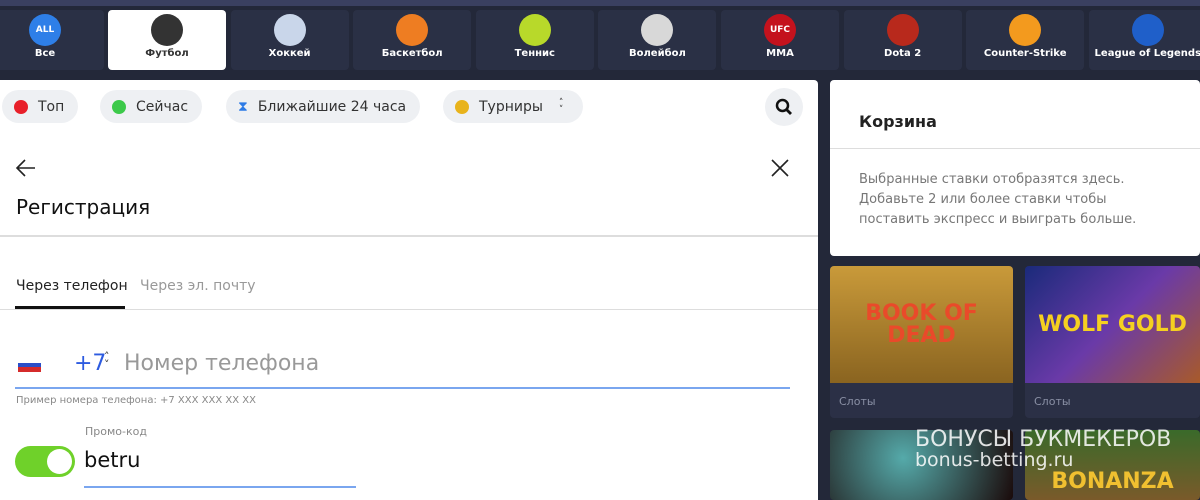  I want to click on sport-tab-5: Волейбол, so click(657, 40).